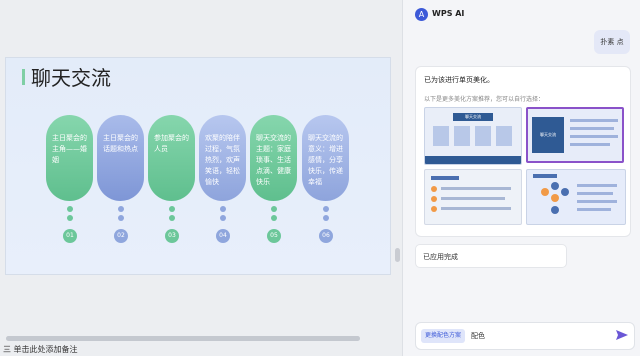 The height and width of the screenshot is (356, 640). What do you see at coordinates (491, 256) in the screenshot?
I see `applied-status-message: 已应用完成` at bounding box center [491, 256].